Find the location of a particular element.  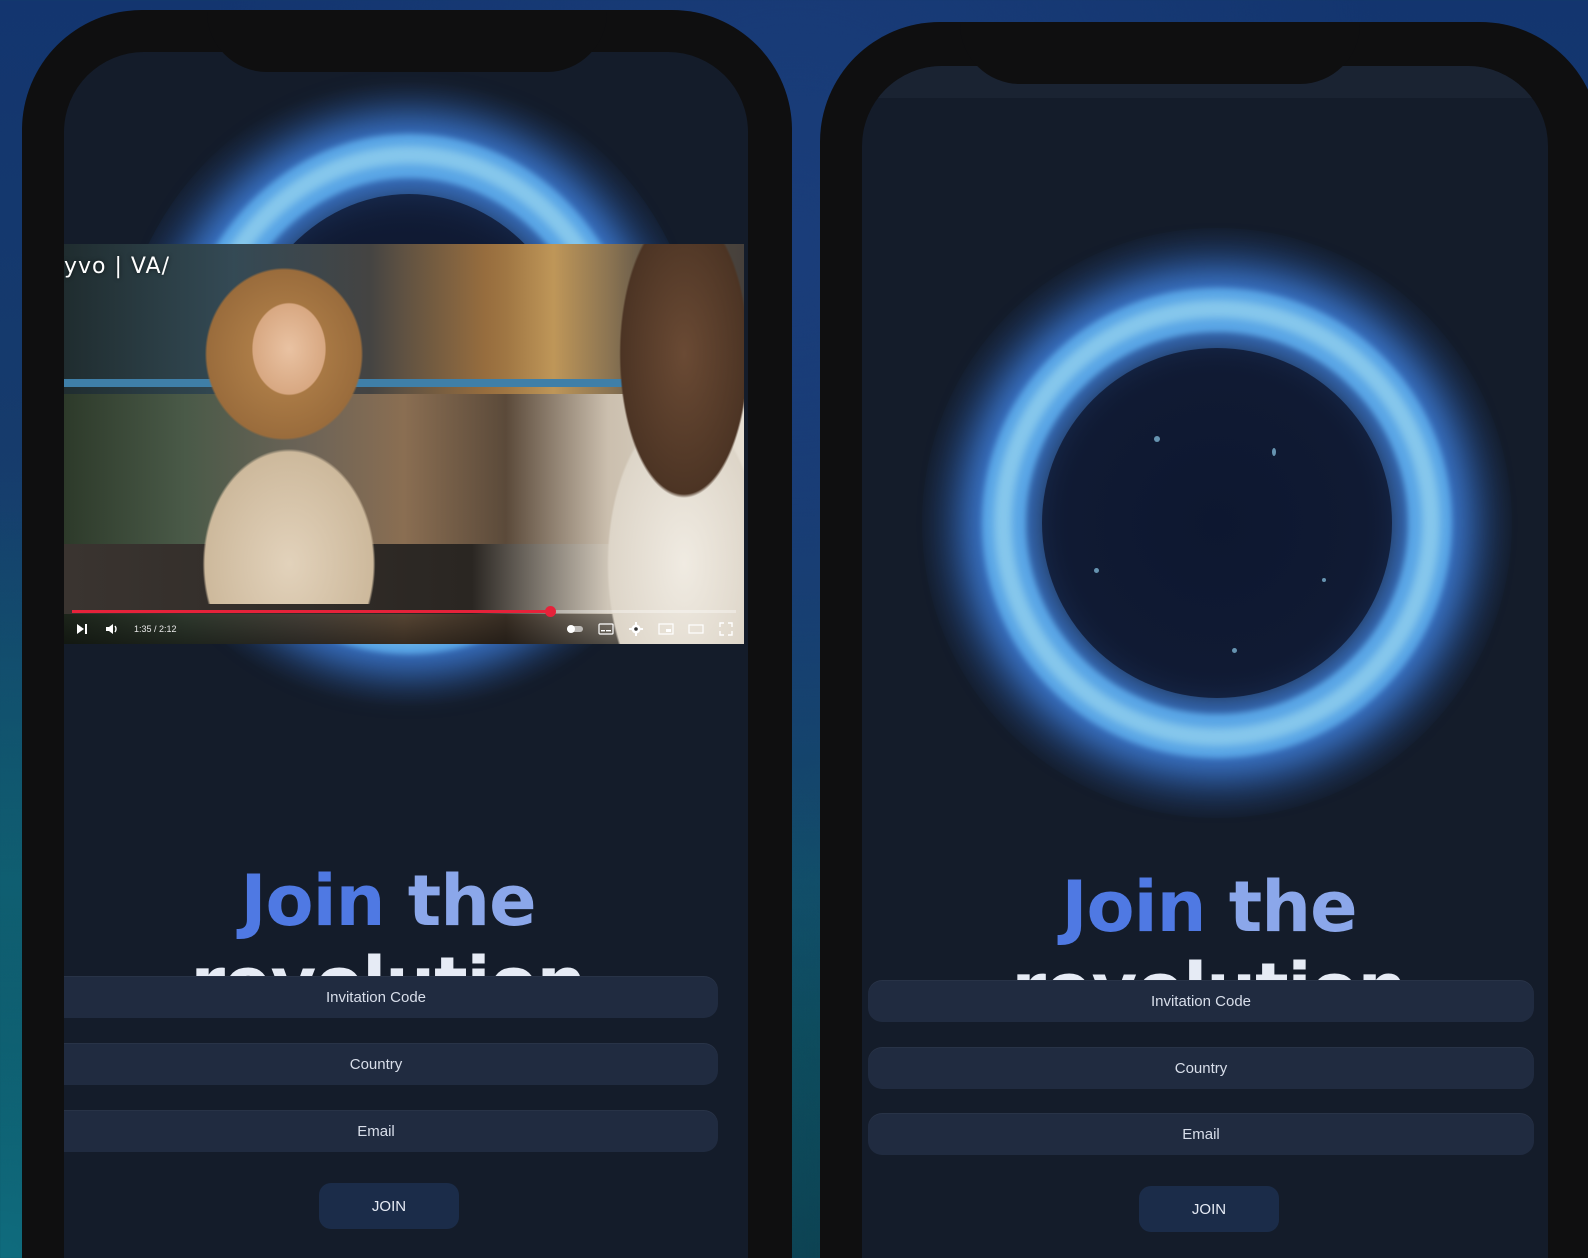

video-progress-bar is located at coordinates (404, 611).